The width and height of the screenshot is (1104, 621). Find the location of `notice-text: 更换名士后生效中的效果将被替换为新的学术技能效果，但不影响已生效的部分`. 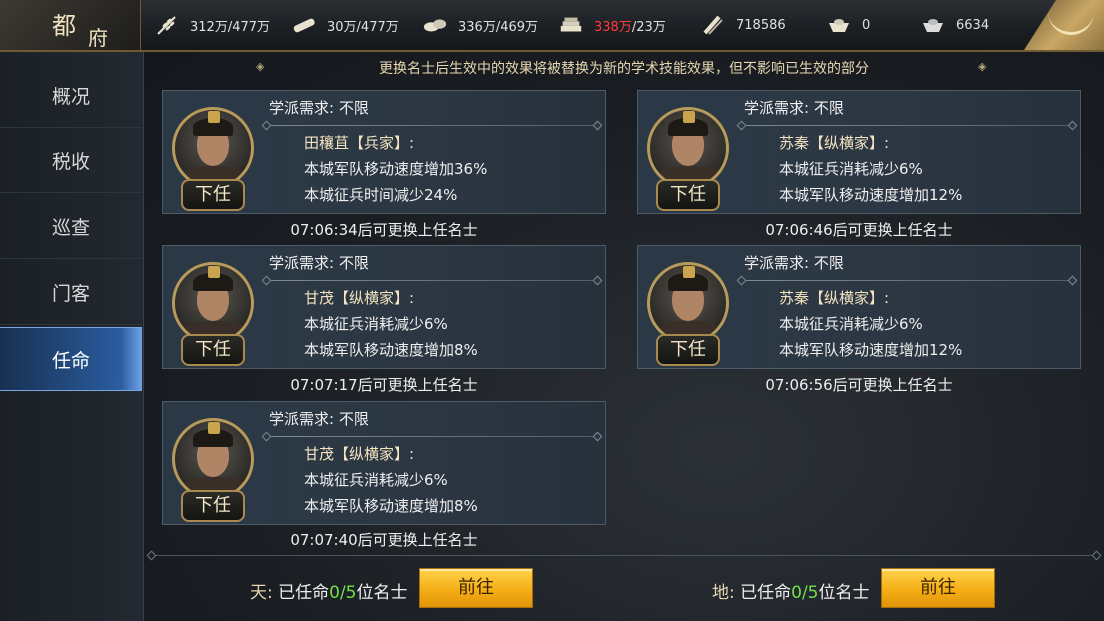

notice-text: 更换名士后生效中的效果将被替换为新的学术技能效果，但不影响已生效的部分 is located at coordinates (624, 69).